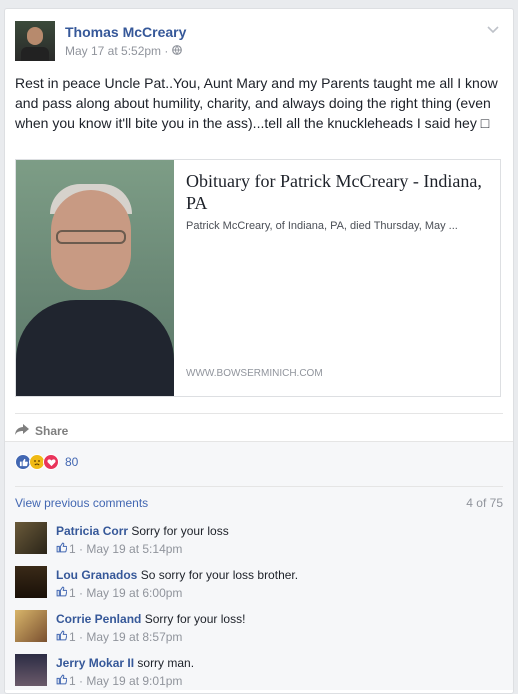 Image resolution: width=518 pixels, height=694 pixels. Describe the element at coordinates (22, 431) in the screenshot. I see `share-icon` at that location.